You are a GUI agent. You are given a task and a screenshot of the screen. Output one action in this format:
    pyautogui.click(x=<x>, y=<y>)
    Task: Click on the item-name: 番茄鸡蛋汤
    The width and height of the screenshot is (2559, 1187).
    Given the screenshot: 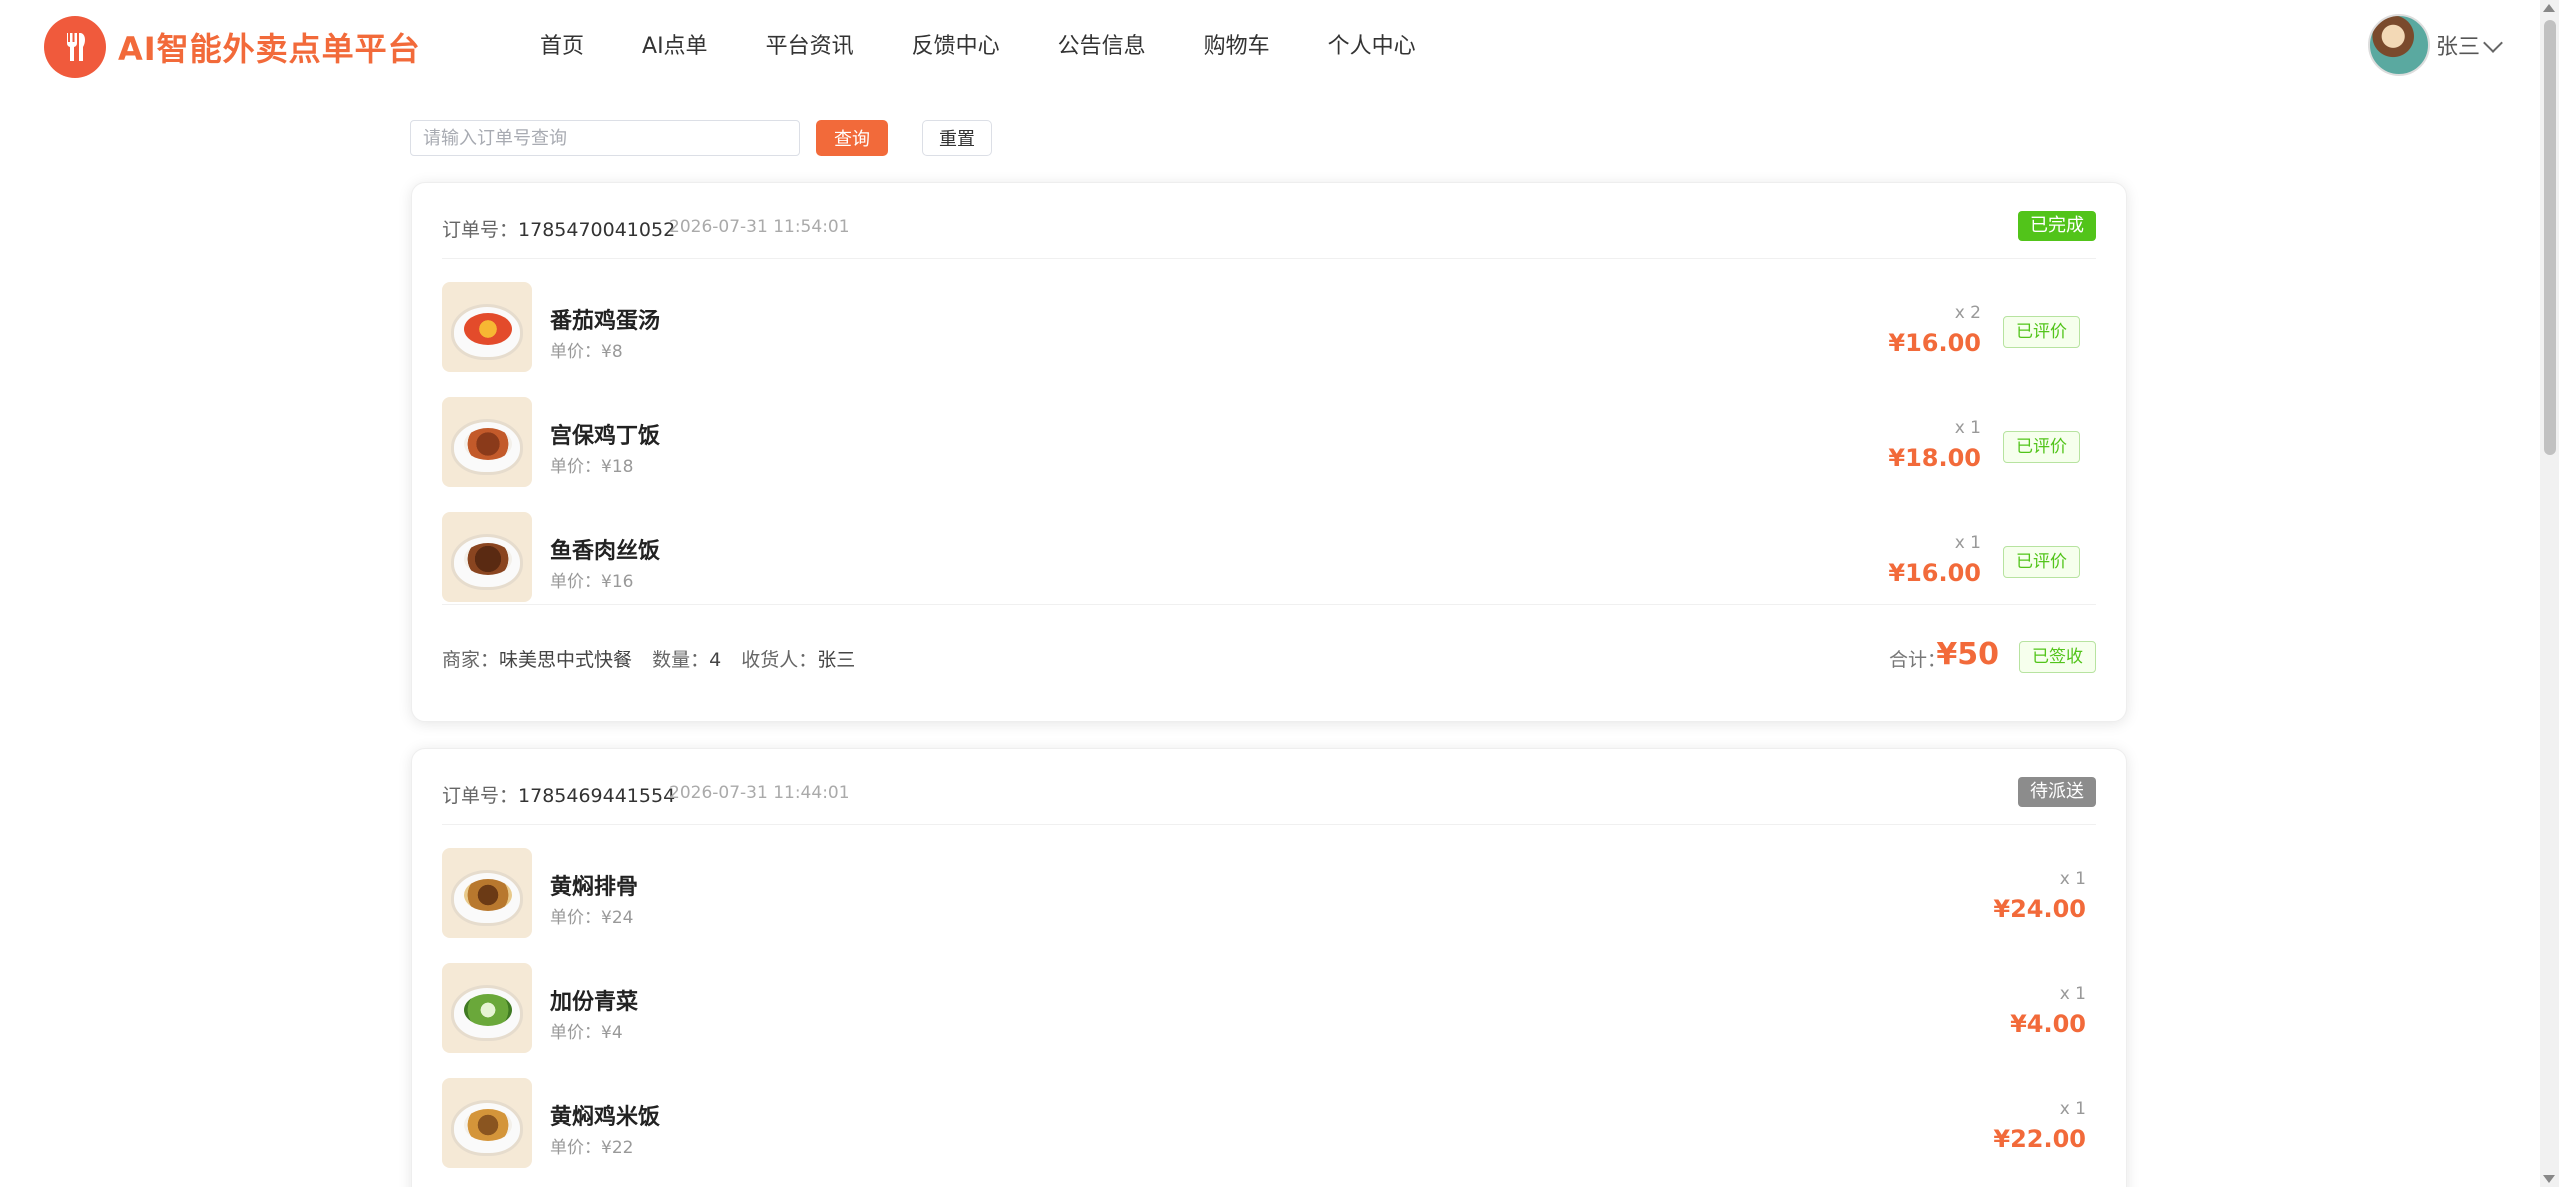 What is the action you would take?
    pyautogui.click(x=605, y=321)
    